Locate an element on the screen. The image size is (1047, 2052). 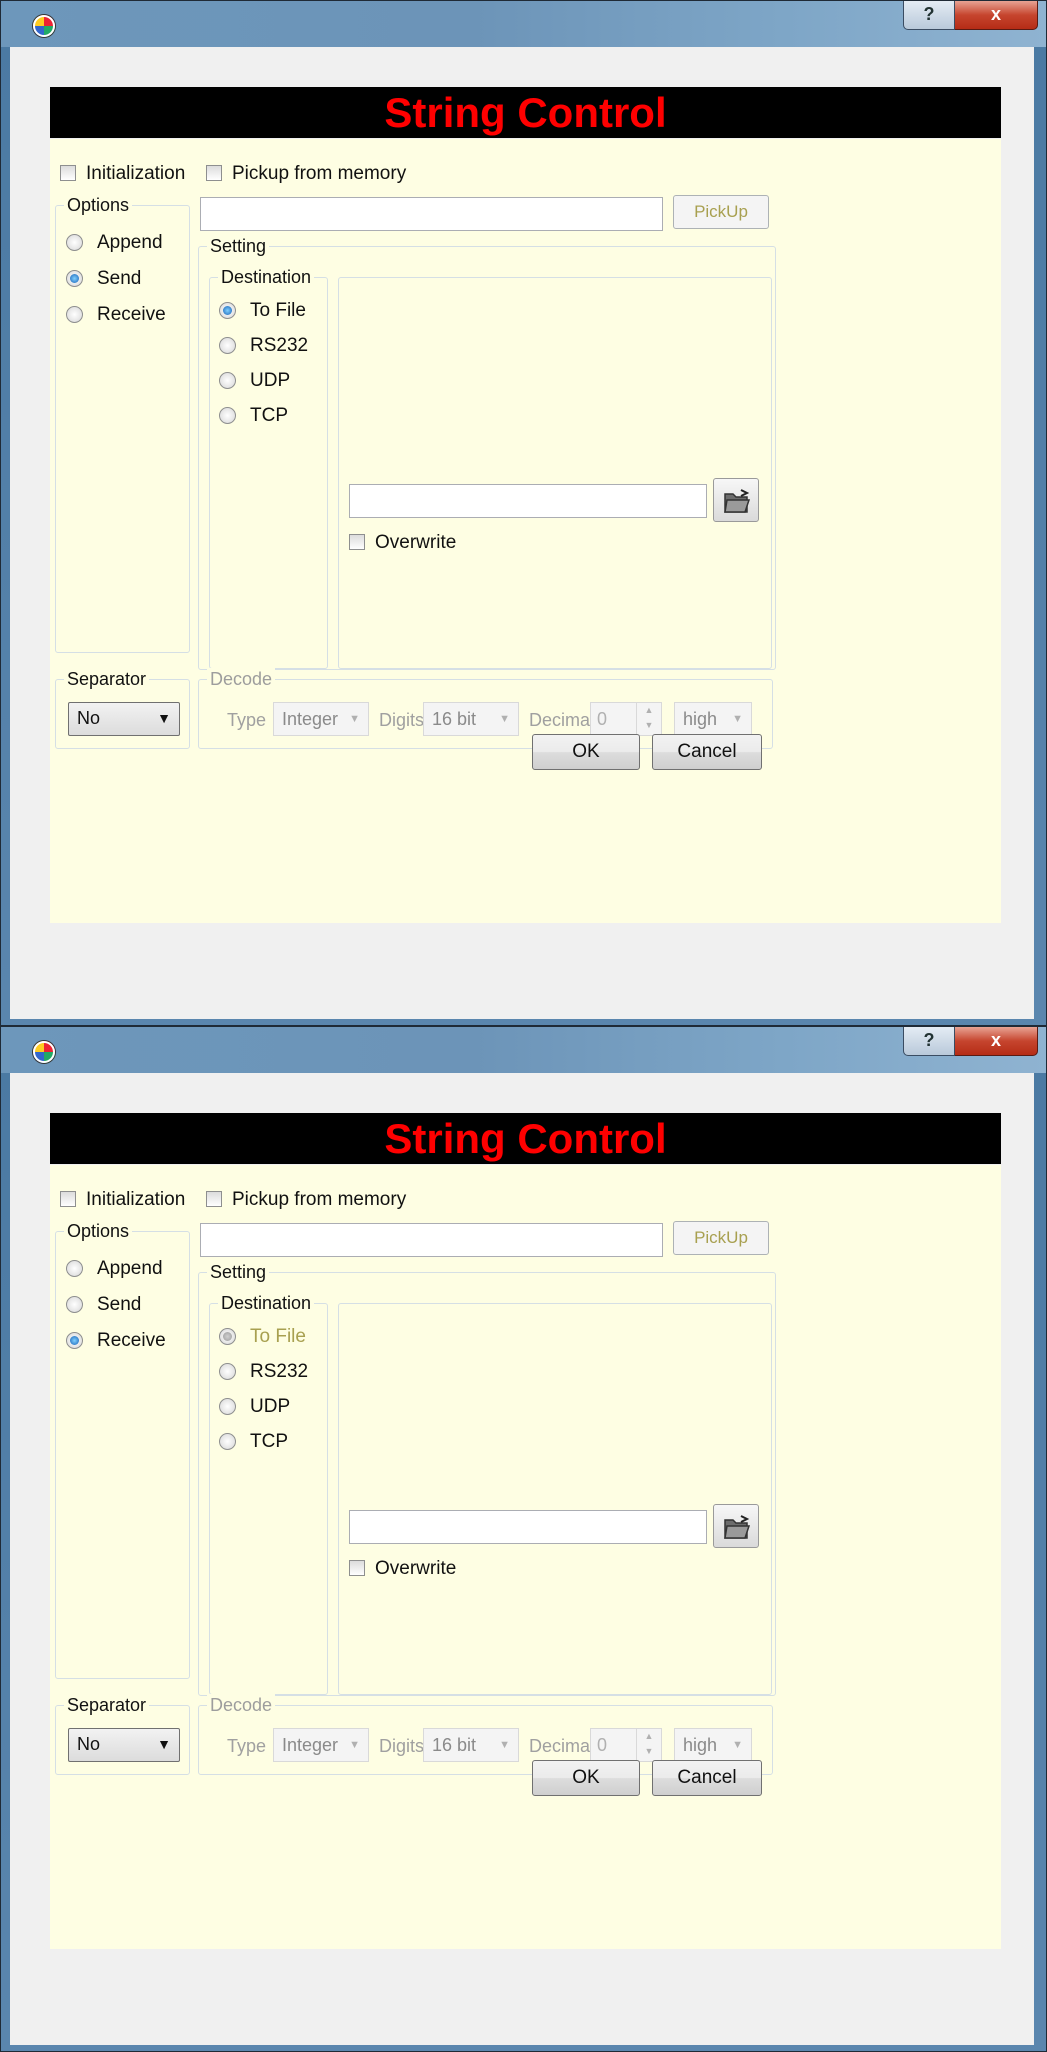
separator-value: No is located at coordinates (89, 718).